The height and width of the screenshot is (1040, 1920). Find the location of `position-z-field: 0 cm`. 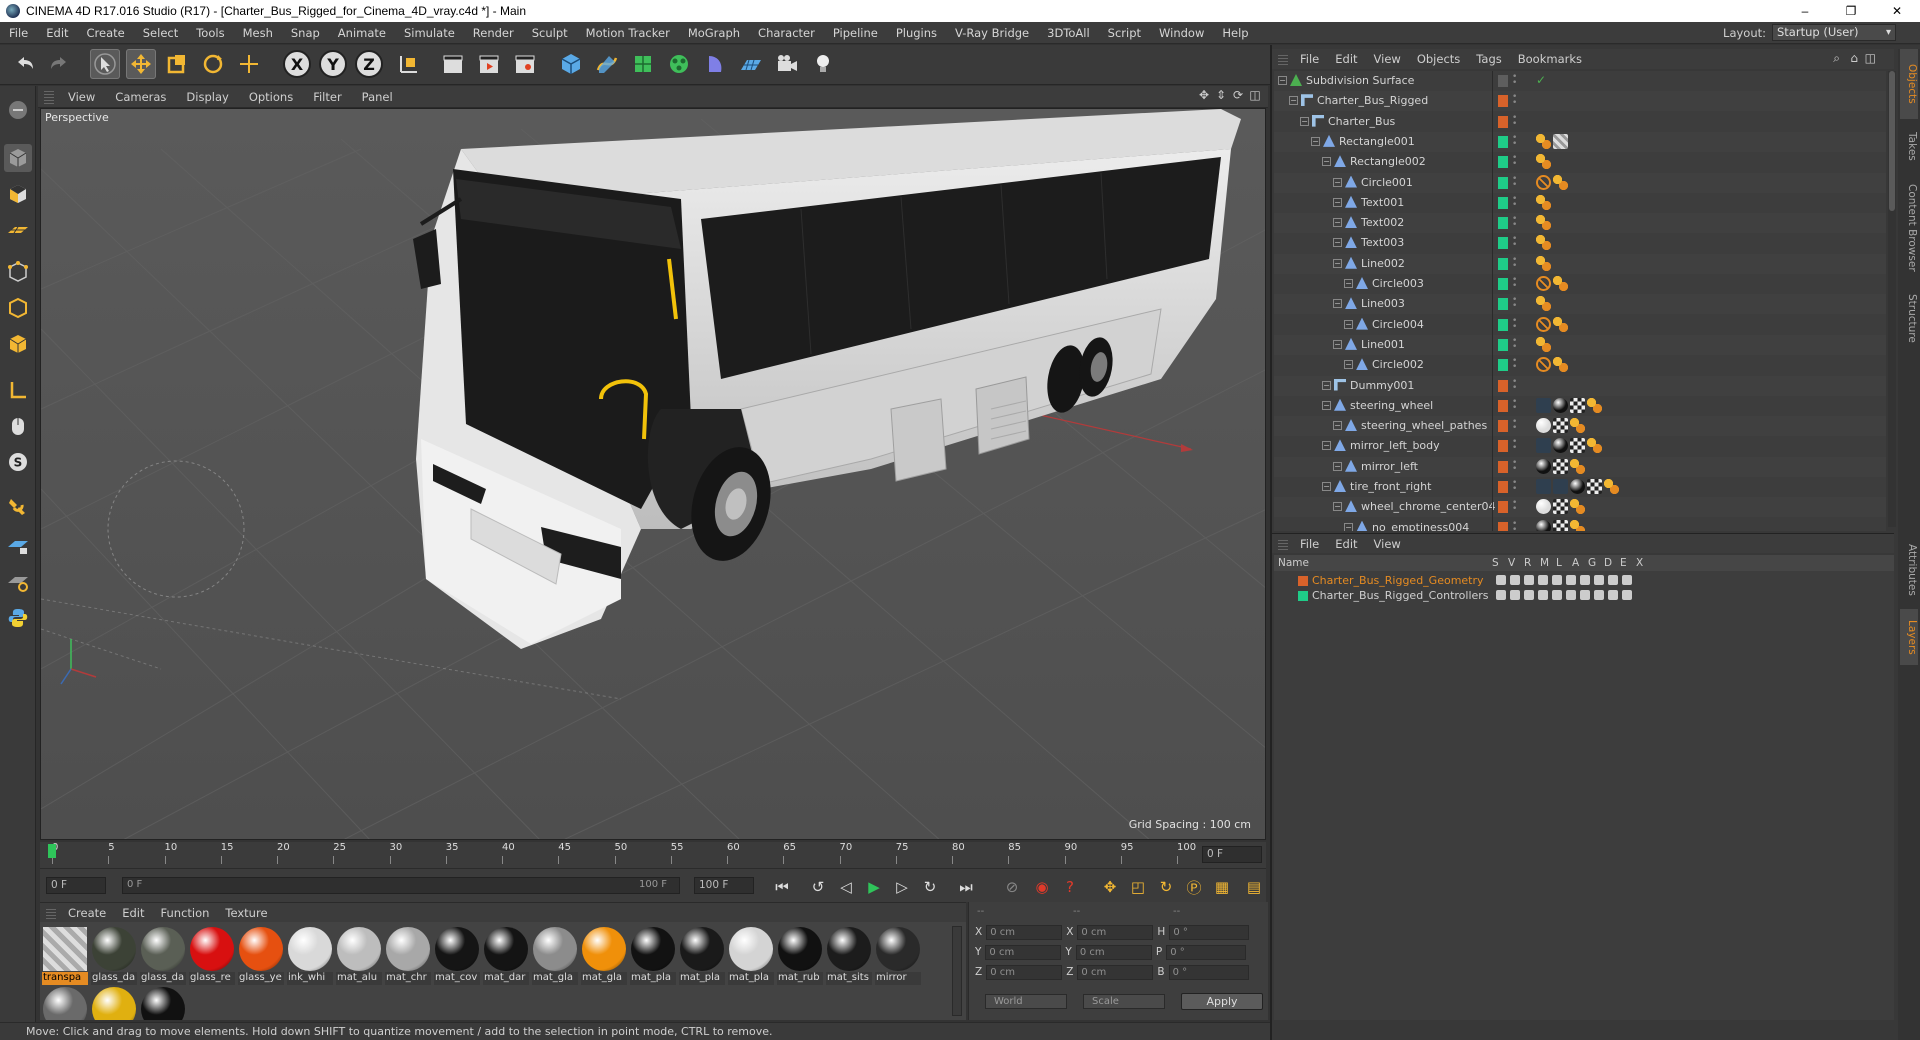

position-z-field: 0 cm is located at coordinates (1024, 972).